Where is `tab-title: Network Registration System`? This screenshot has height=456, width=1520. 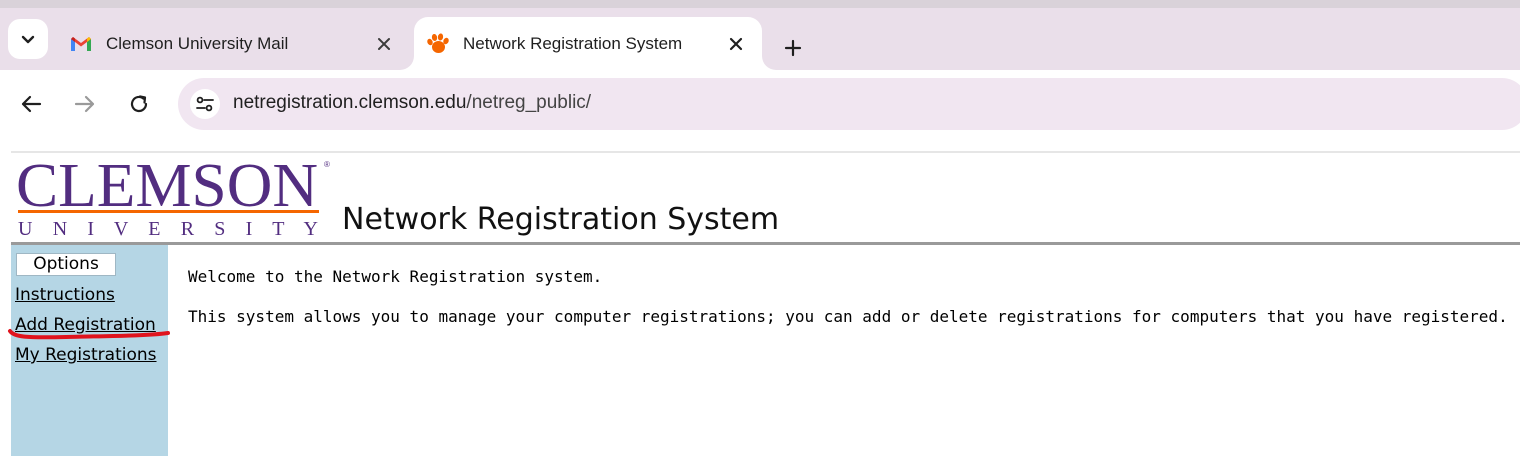
tab-title: Network Registration System is located at coordinates (573, 43).